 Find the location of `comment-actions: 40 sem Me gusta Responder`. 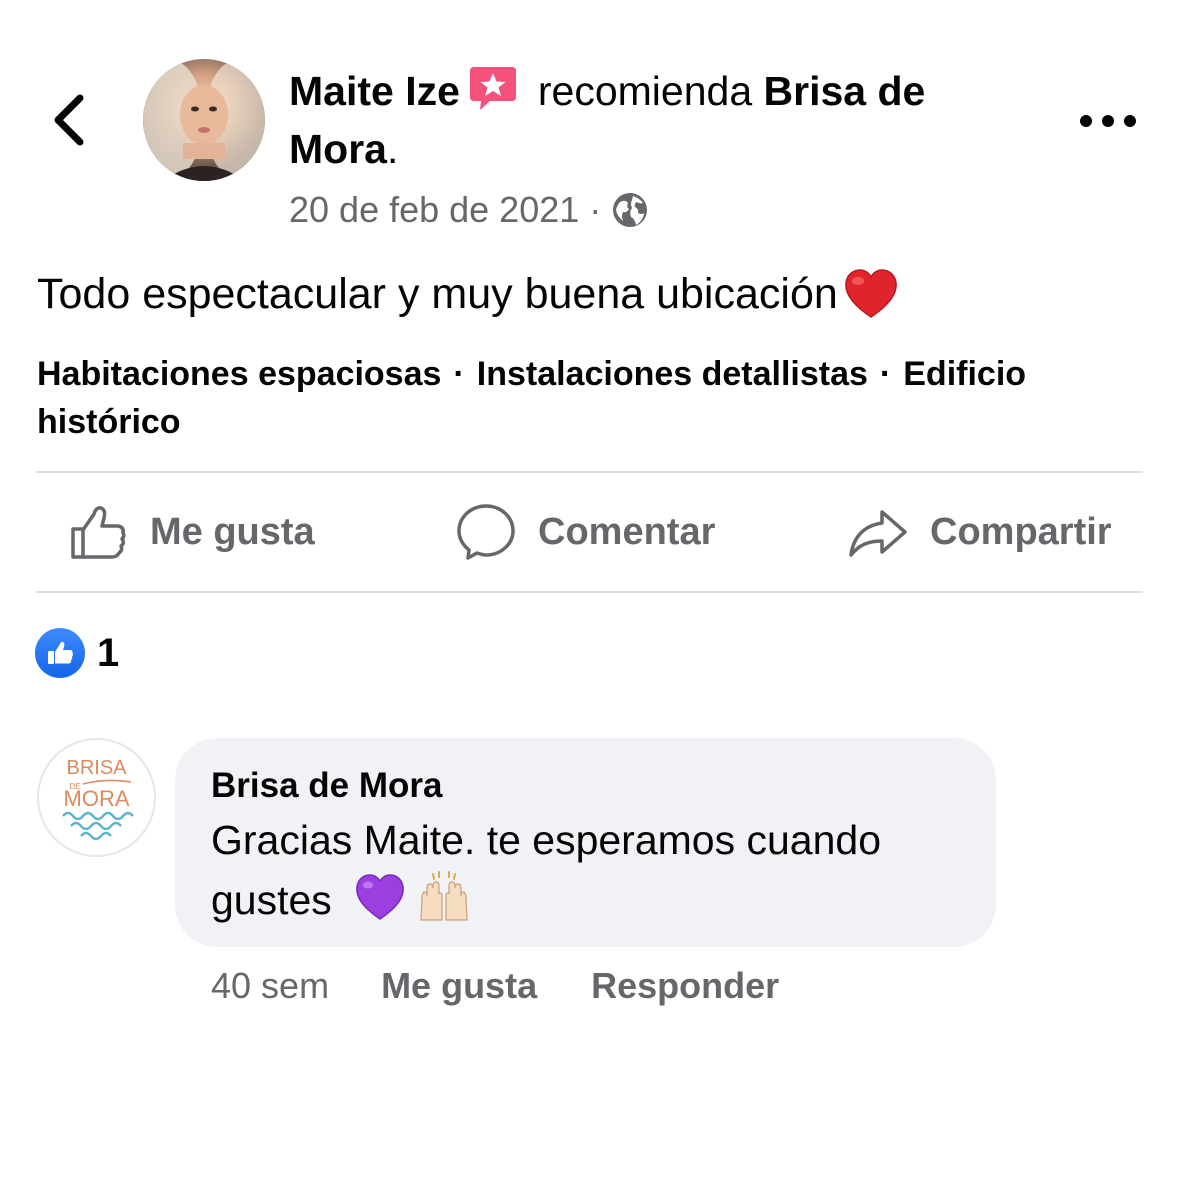

comment-actions: 40 sem Me gusta Responder is located at coordinates (522, 986).